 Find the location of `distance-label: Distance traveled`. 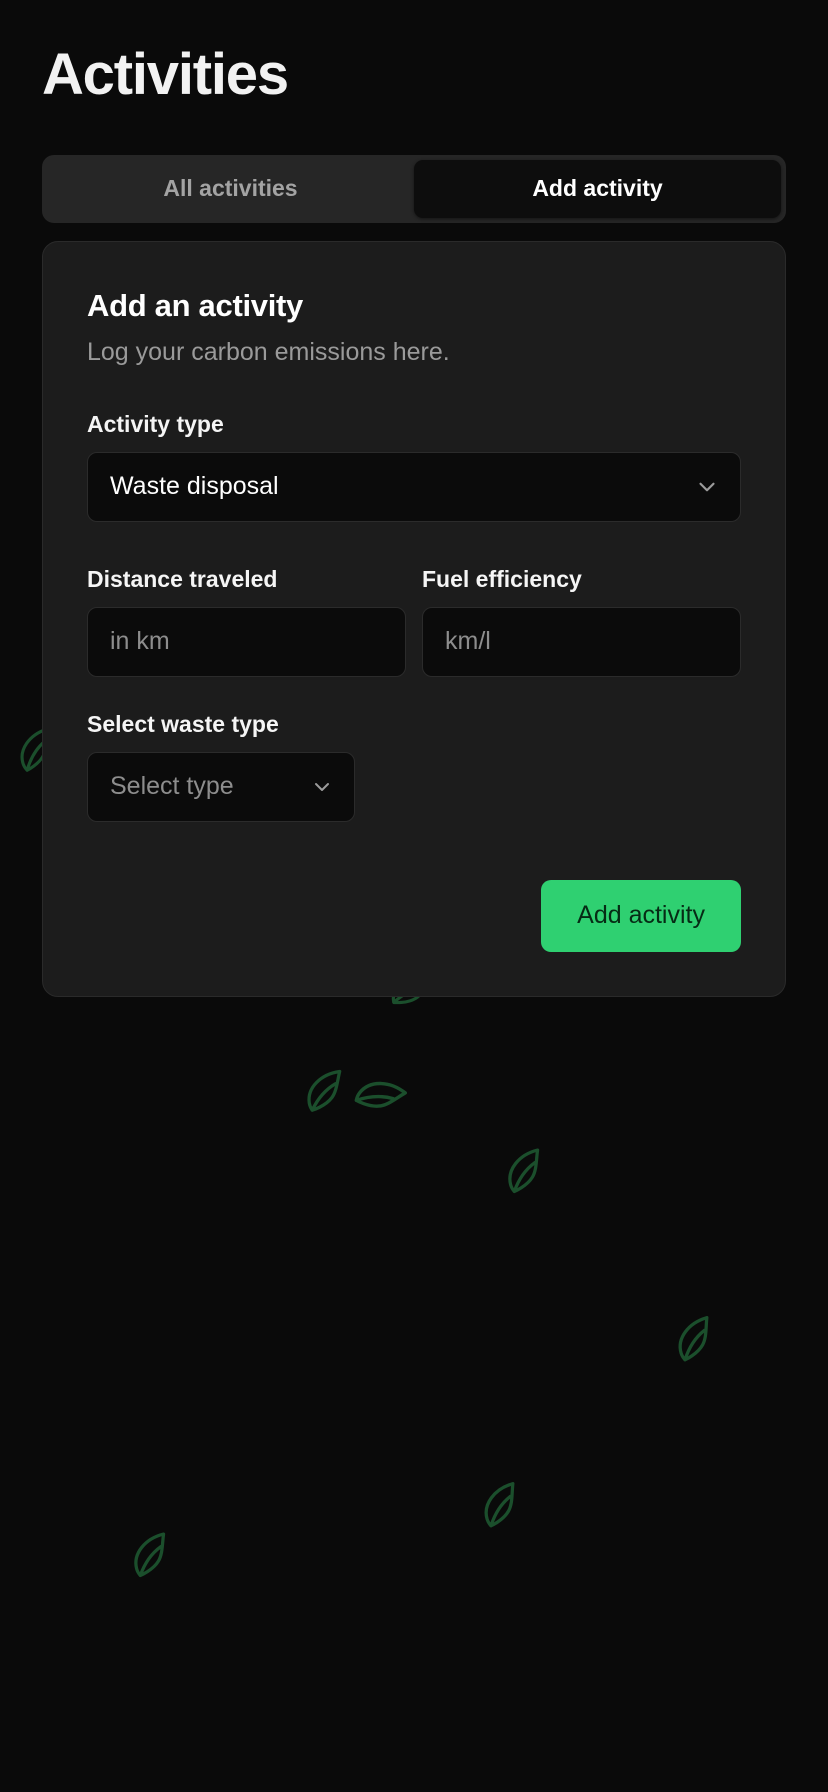

distance-label: Distance traveled is located at coordinates (182, 578).